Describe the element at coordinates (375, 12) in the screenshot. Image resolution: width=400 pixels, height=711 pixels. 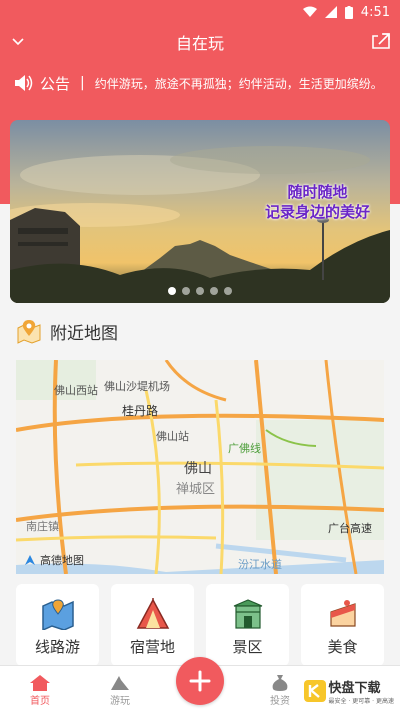
I see `status-time: 4:51` at that location.